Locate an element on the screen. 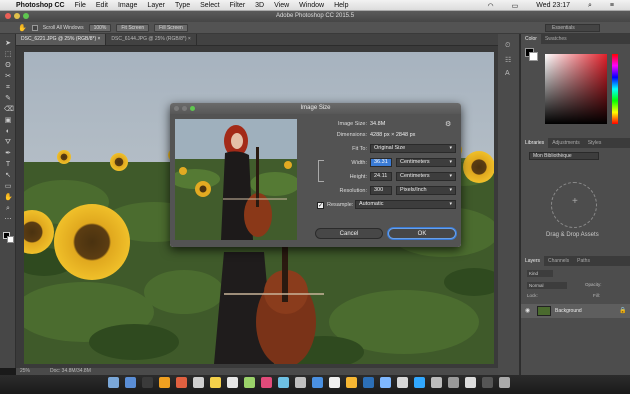 The image size is (630, 394). minimize-window-button is located at coordinates (17, 16).